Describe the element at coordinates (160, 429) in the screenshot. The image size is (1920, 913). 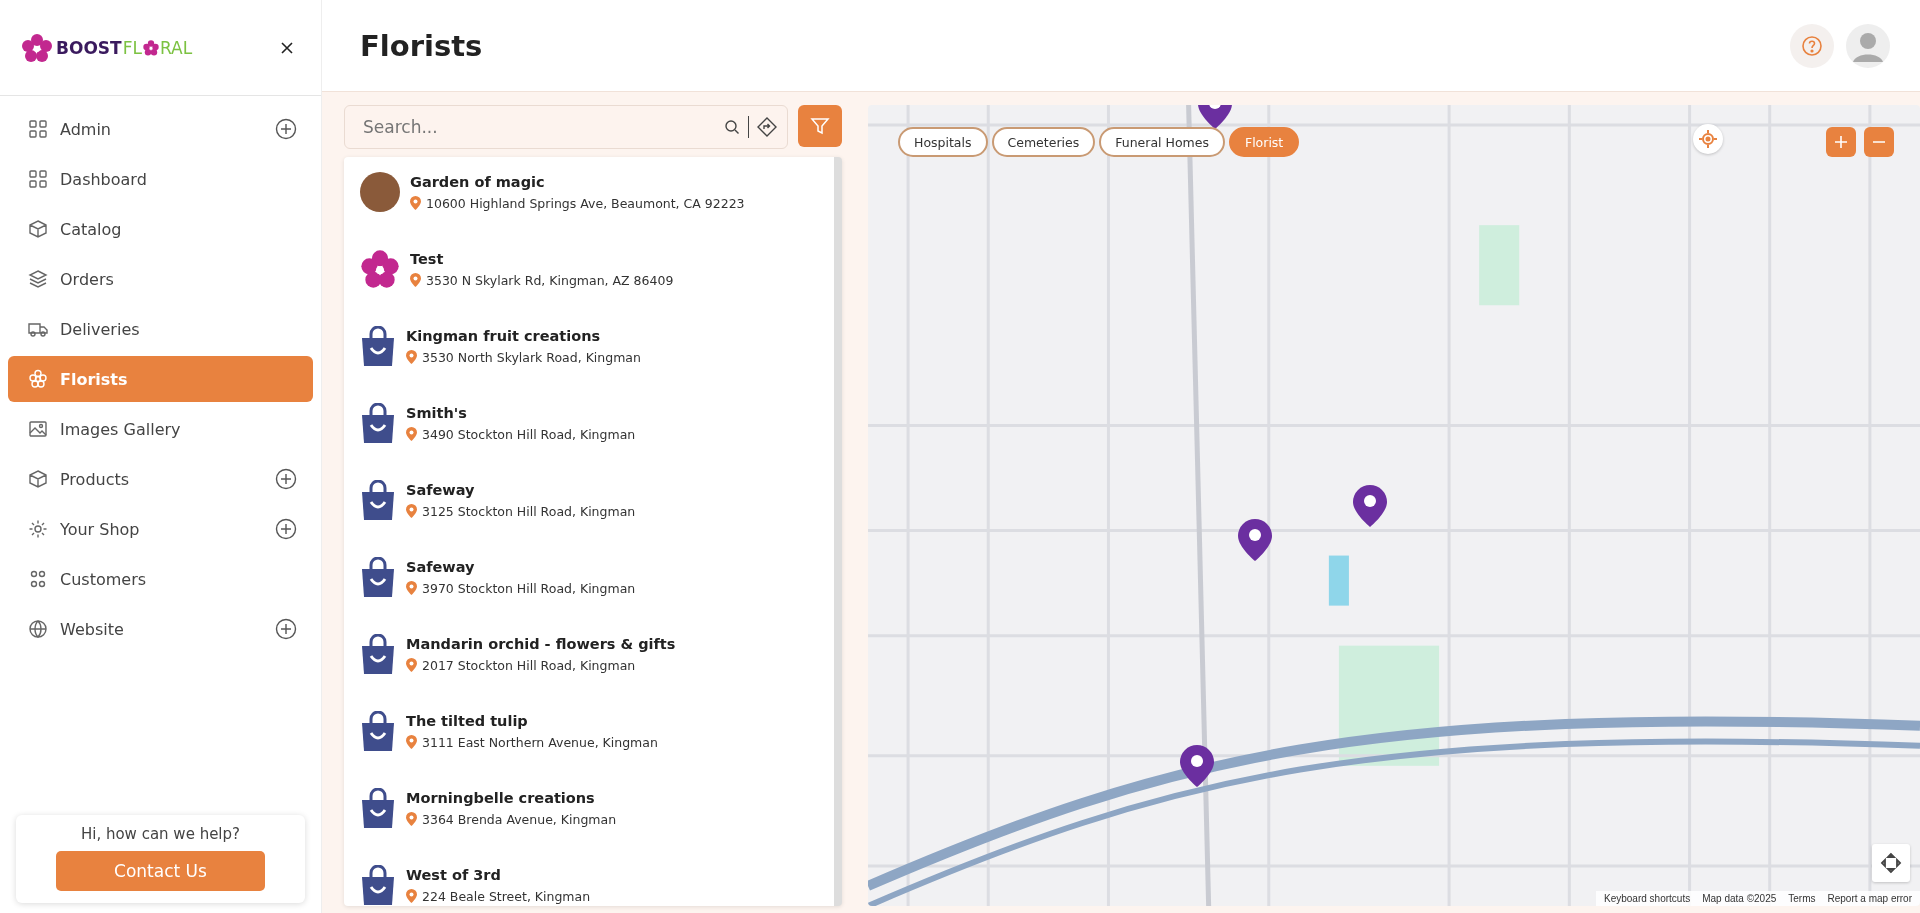
I see `nav-item: Images Gallery` at that location.